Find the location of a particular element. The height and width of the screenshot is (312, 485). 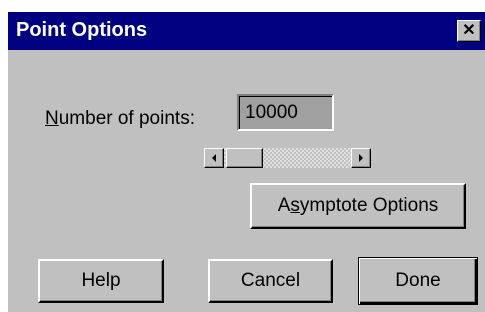

asymptote-options-button: As ymptote Options is located at coordinates (358, 206).